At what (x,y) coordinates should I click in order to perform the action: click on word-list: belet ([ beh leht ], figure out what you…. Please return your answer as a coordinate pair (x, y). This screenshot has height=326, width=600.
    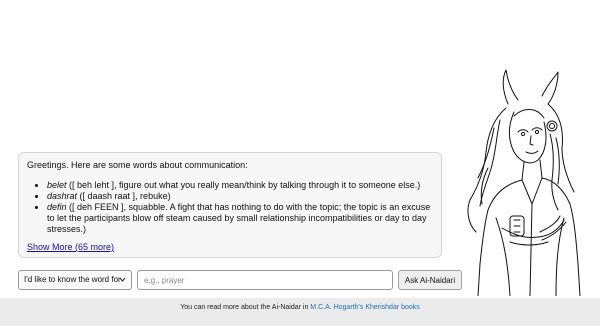
    Looking at the image, I should click on (230, 207).